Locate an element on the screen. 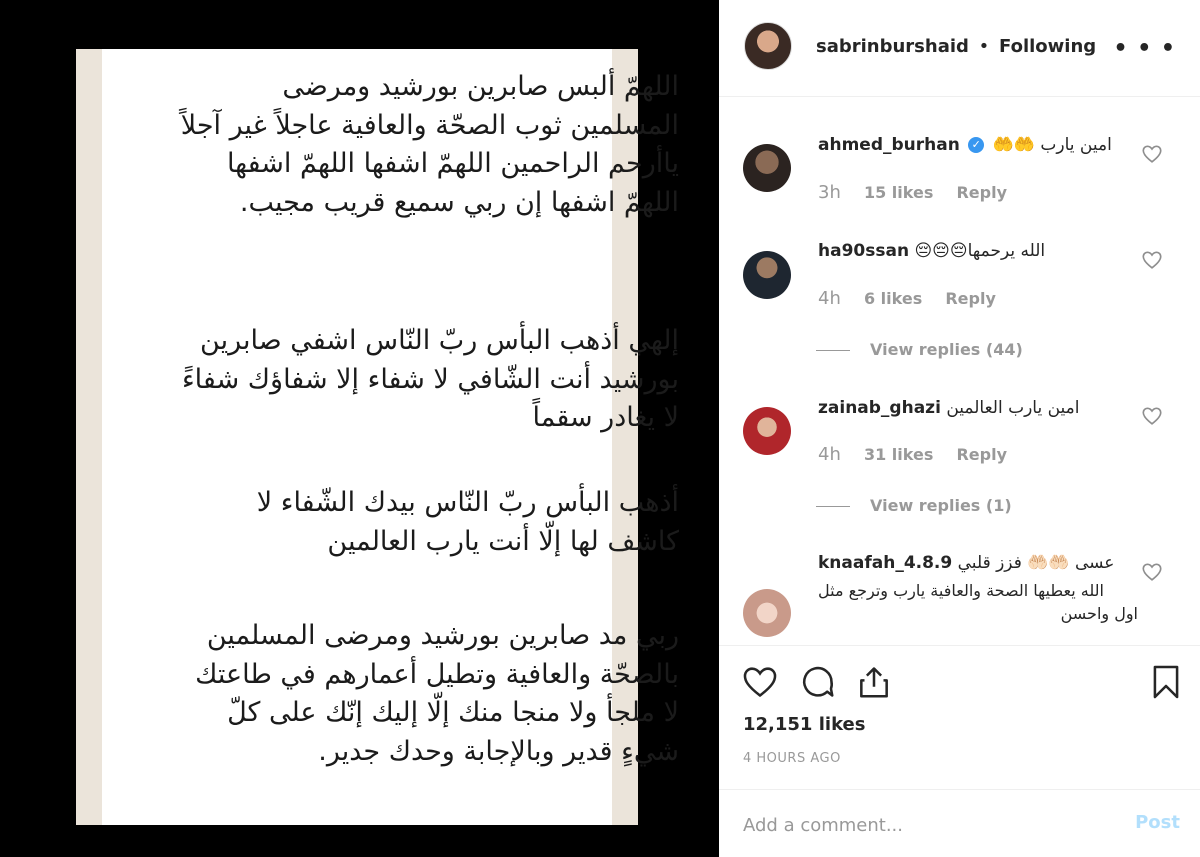 This screenshot has width=1200, height=857. author-username: sabrinburshaid is located at coordinates (892, 46).